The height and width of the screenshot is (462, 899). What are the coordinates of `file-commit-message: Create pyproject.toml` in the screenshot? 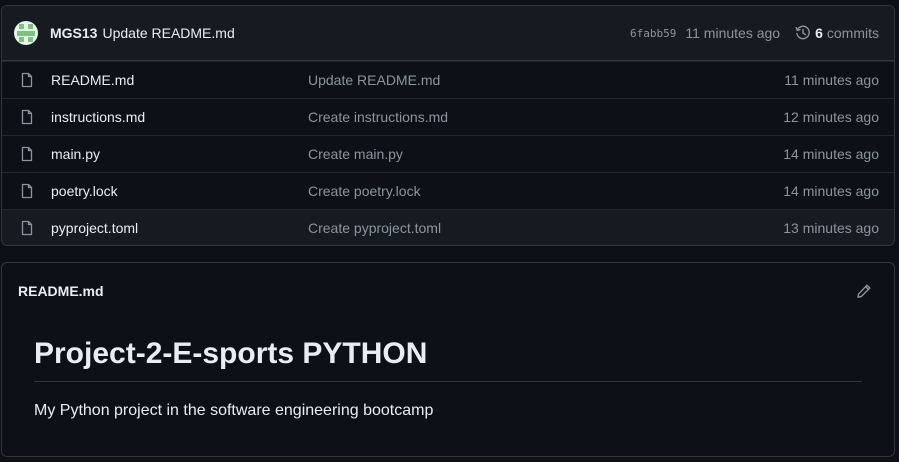 It's located at (545, 228).